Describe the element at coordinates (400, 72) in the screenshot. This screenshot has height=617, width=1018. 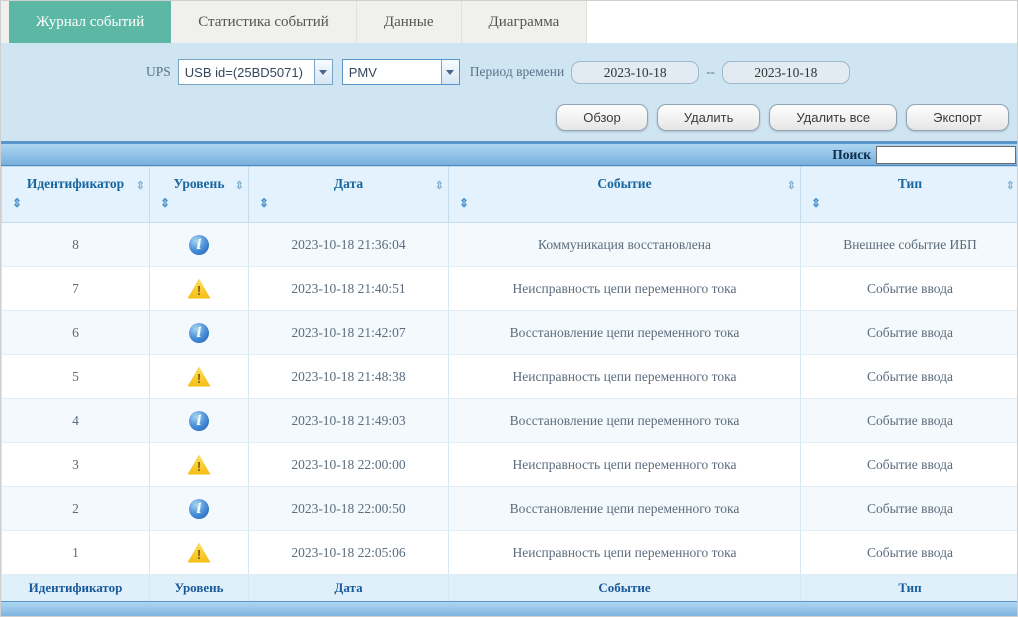
I see `model-select: PMV` at that location.